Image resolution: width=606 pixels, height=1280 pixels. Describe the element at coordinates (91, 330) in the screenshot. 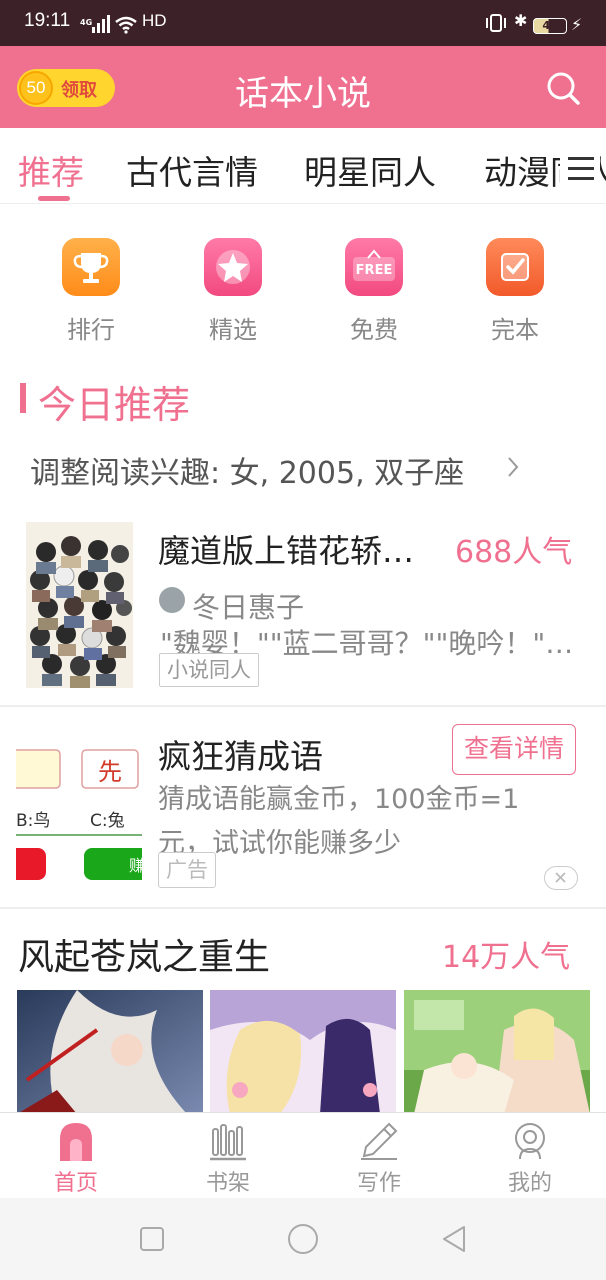

I see `quick-ranking-label: 排行` at that location.